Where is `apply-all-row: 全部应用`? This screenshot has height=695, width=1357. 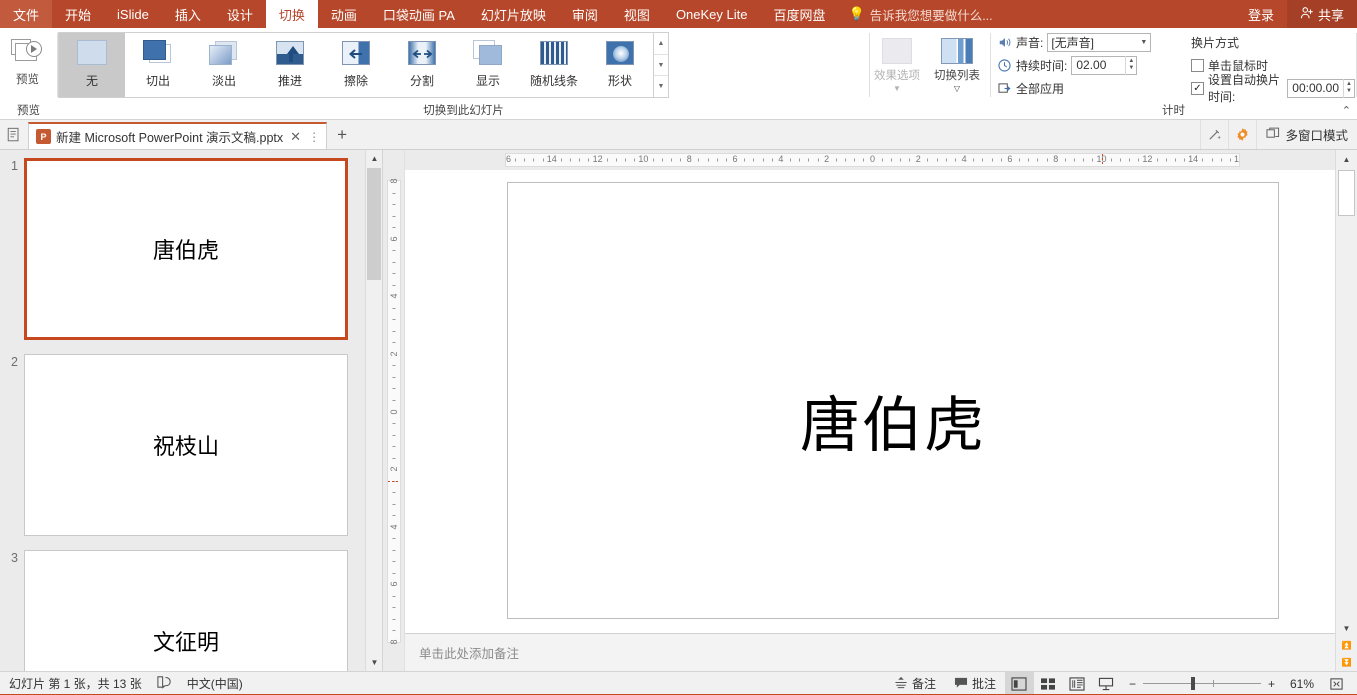 apply-all-row: 全部应用 is located at coordinates (1090, 88).